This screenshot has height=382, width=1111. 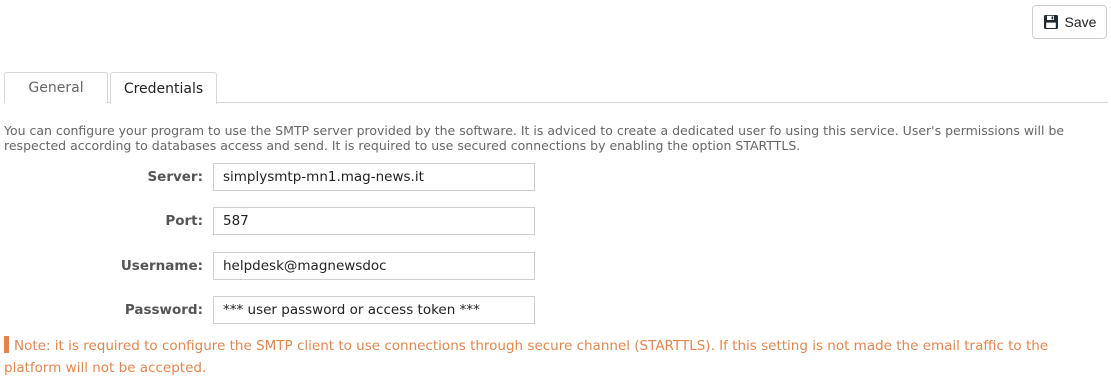 I want to click on username-row: Username:, so click(x=555, y=266).